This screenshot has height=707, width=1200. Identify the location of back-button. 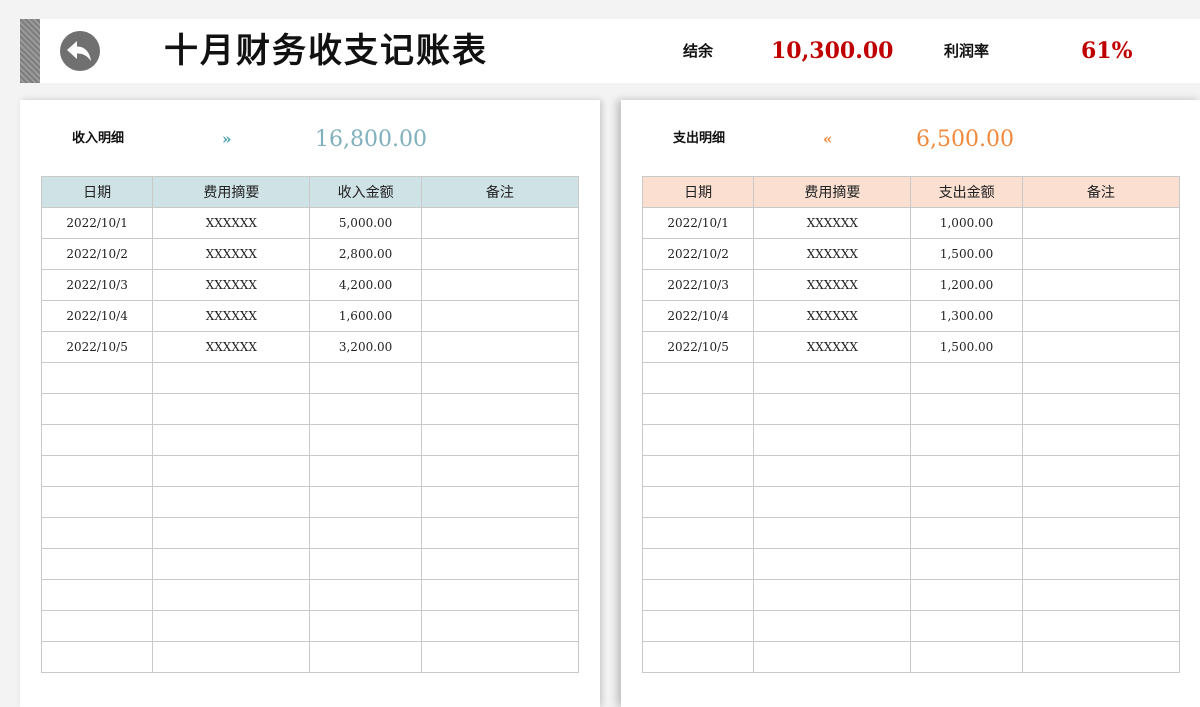
(80, 51).